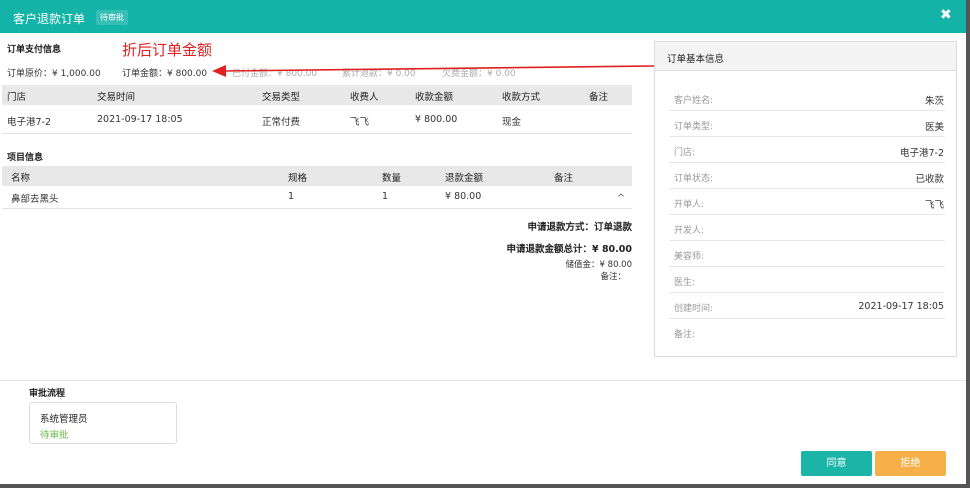 The width and height of the screenshot is (970, 488). What do you see at coordinates (291, 196) in the screenshot?
I see `item-spec: 1` at bounding box center [291, 196].